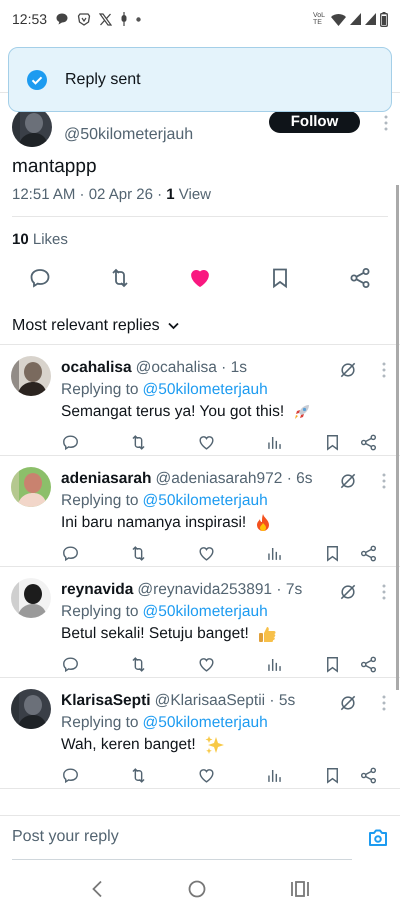 The width and height of the screenshot is (400, 911). What do you see at coordinates (96, 889) in the screenshot?
I see `back-icon` at bounding box center [96, 889].